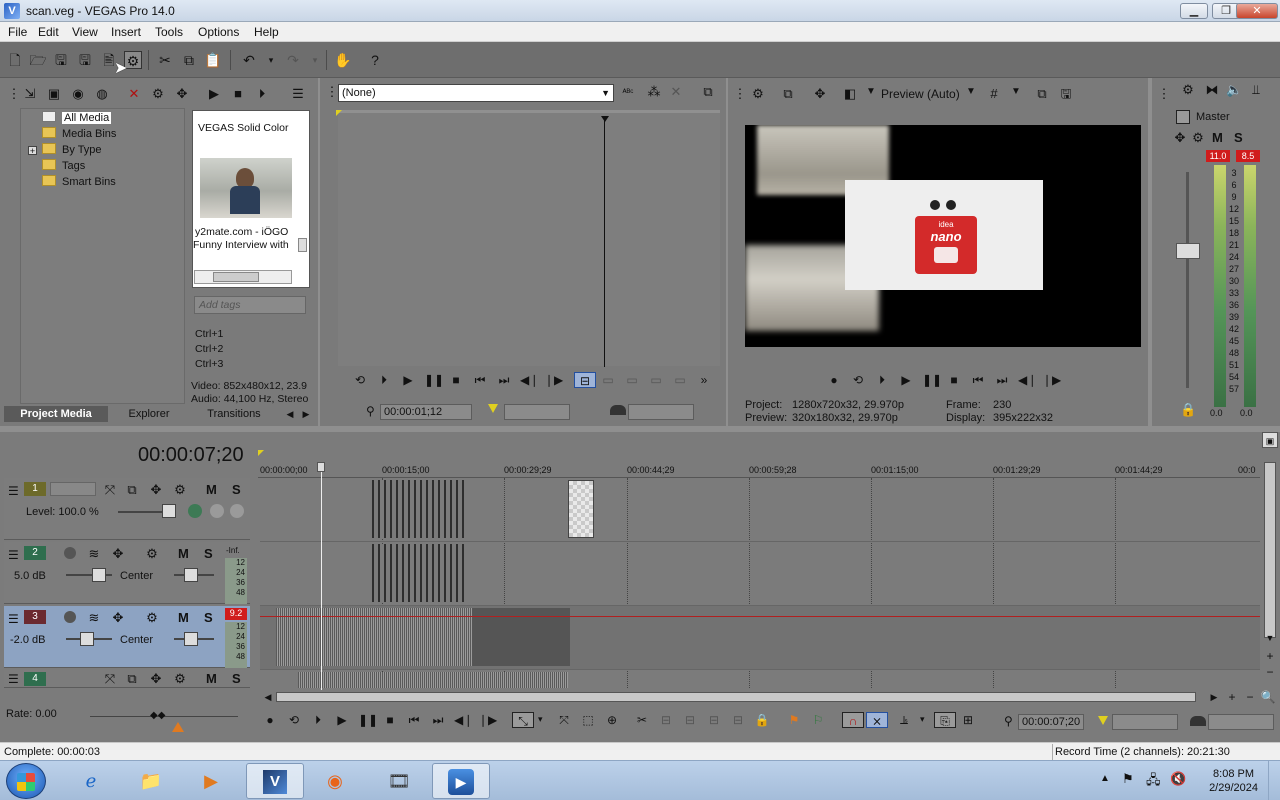  What do you see at coordinates (581, 509) in the screenshot?
I see `solid-color-clip` at bounding box center [581, 509].